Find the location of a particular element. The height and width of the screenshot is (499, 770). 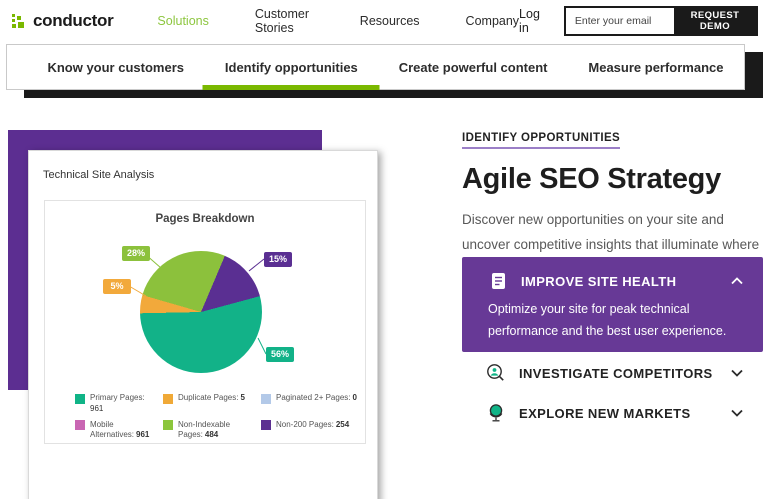

accordion-header: IMPROVE SITE HEALTH is located at coordinates (615, 281).